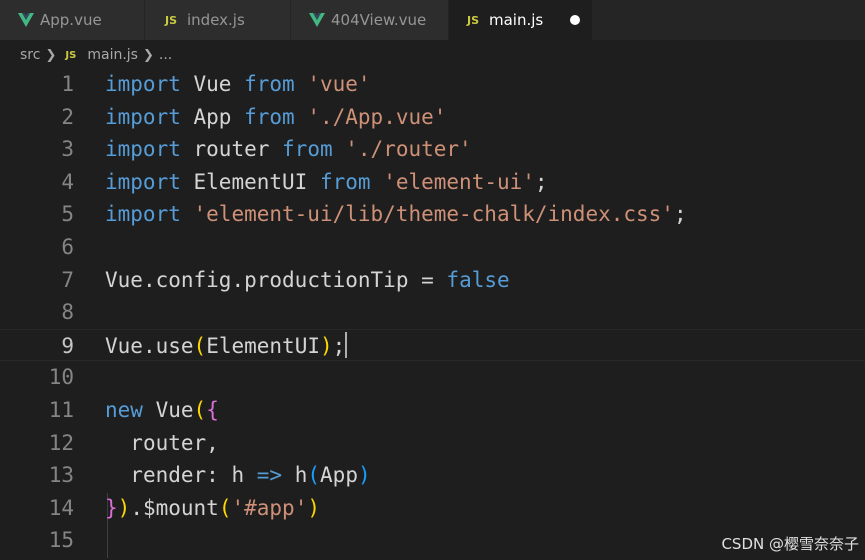 The image size is (865, 560). What do you see at coordinates (432, 475) in the screenshot?
I see `code-line: 13 render: h => h(App)` at bounding box center [432, 475].